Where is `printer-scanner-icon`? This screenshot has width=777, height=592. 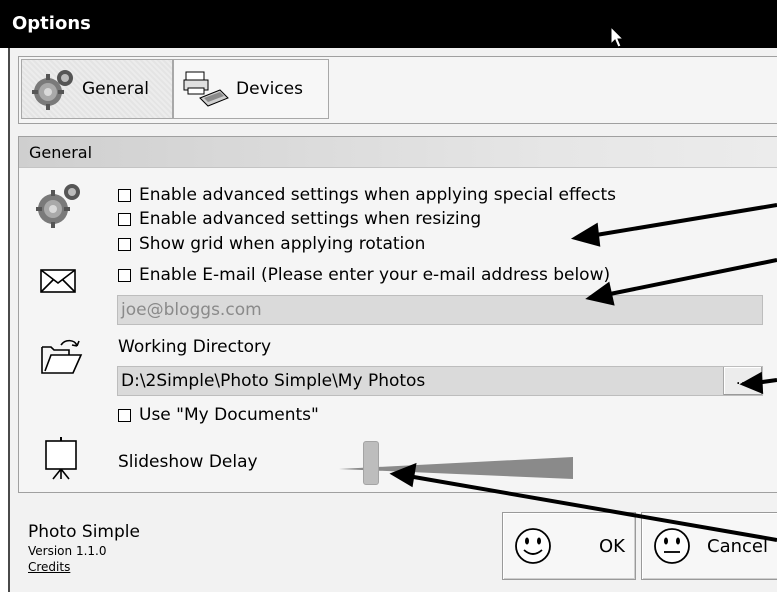 printer-scanner-icon is located at coordinates (206, 89).